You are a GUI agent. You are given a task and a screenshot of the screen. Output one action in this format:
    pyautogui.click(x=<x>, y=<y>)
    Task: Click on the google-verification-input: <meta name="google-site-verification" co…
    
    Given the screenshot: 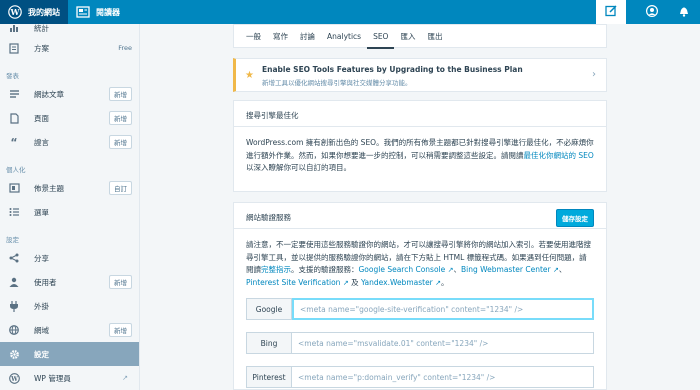 What is the action you would take?
    pyautogui.click(x=443, y=309)
    